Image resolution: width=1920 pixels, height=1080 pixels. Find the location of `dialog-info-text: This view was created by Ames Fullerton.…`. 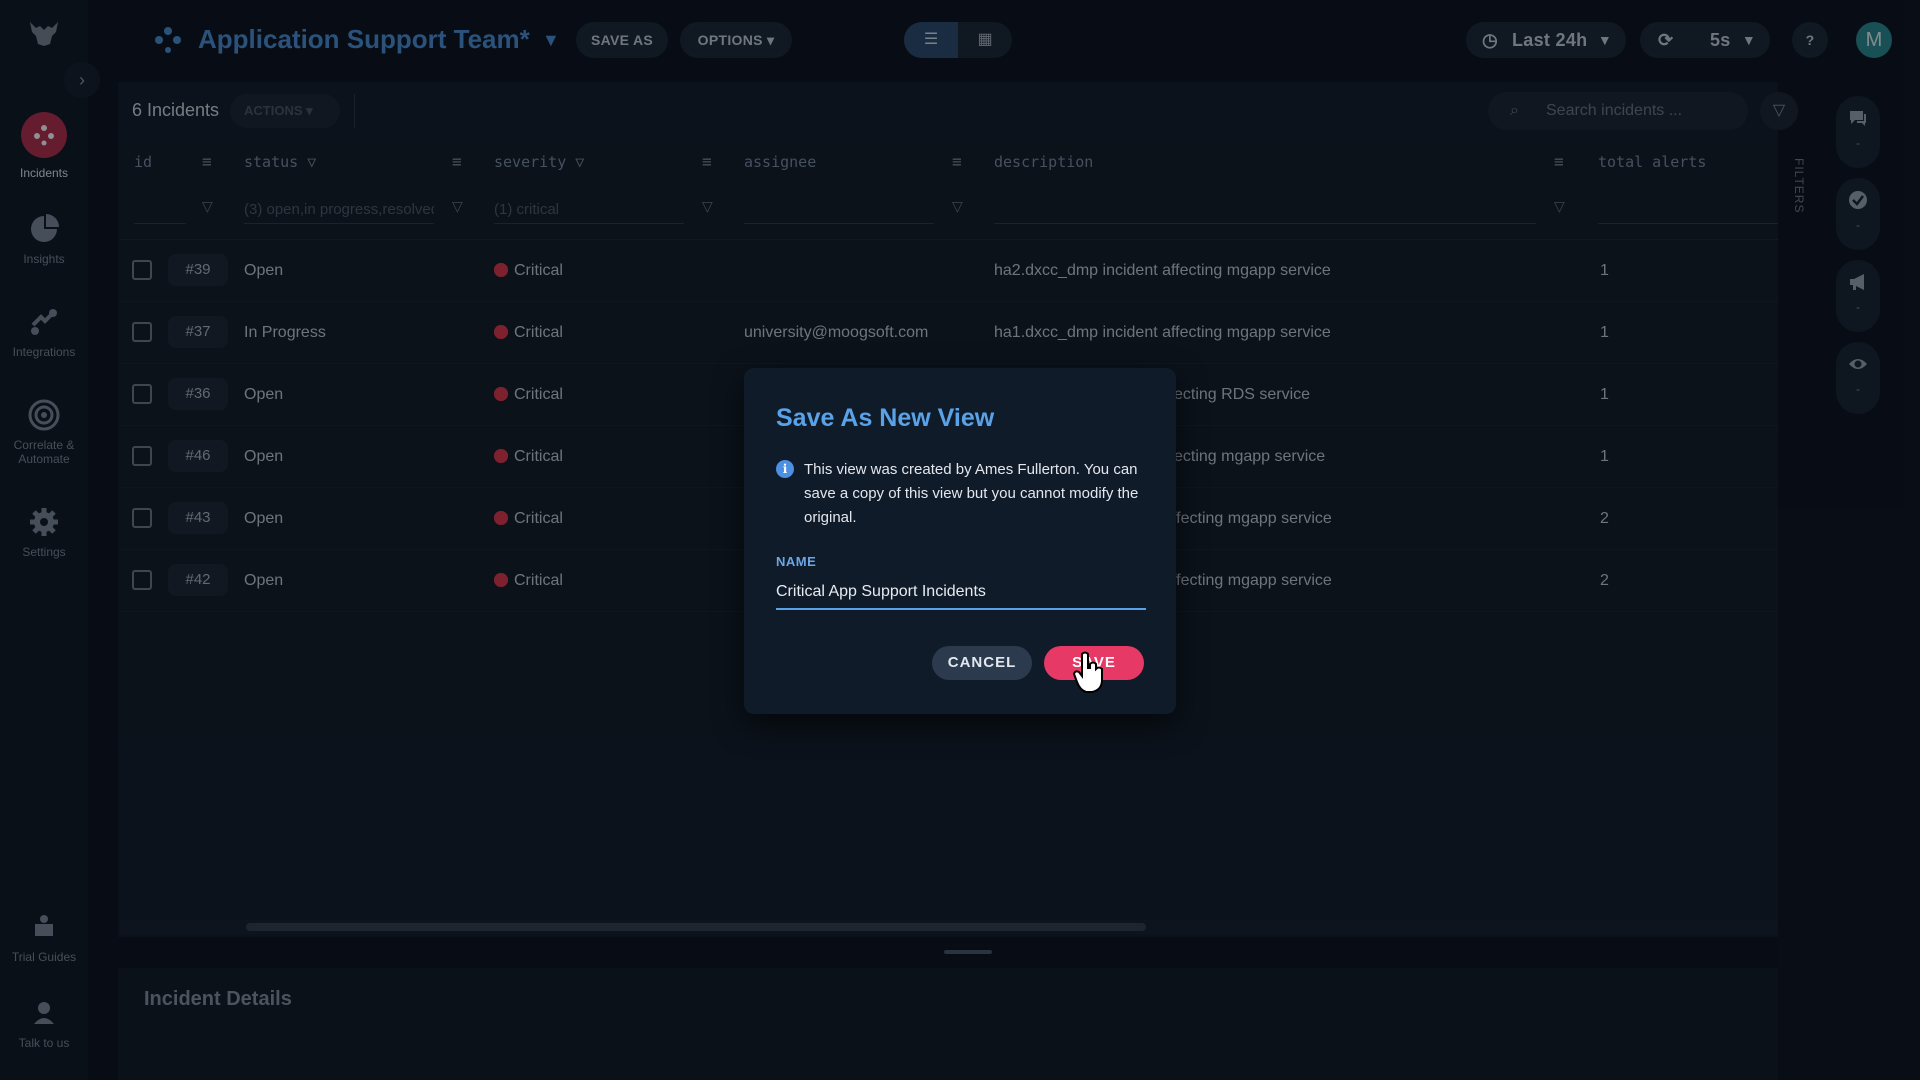

dialog-info-text: This view was created by Ames Fullerton.… is located at coordinates (971, 493).